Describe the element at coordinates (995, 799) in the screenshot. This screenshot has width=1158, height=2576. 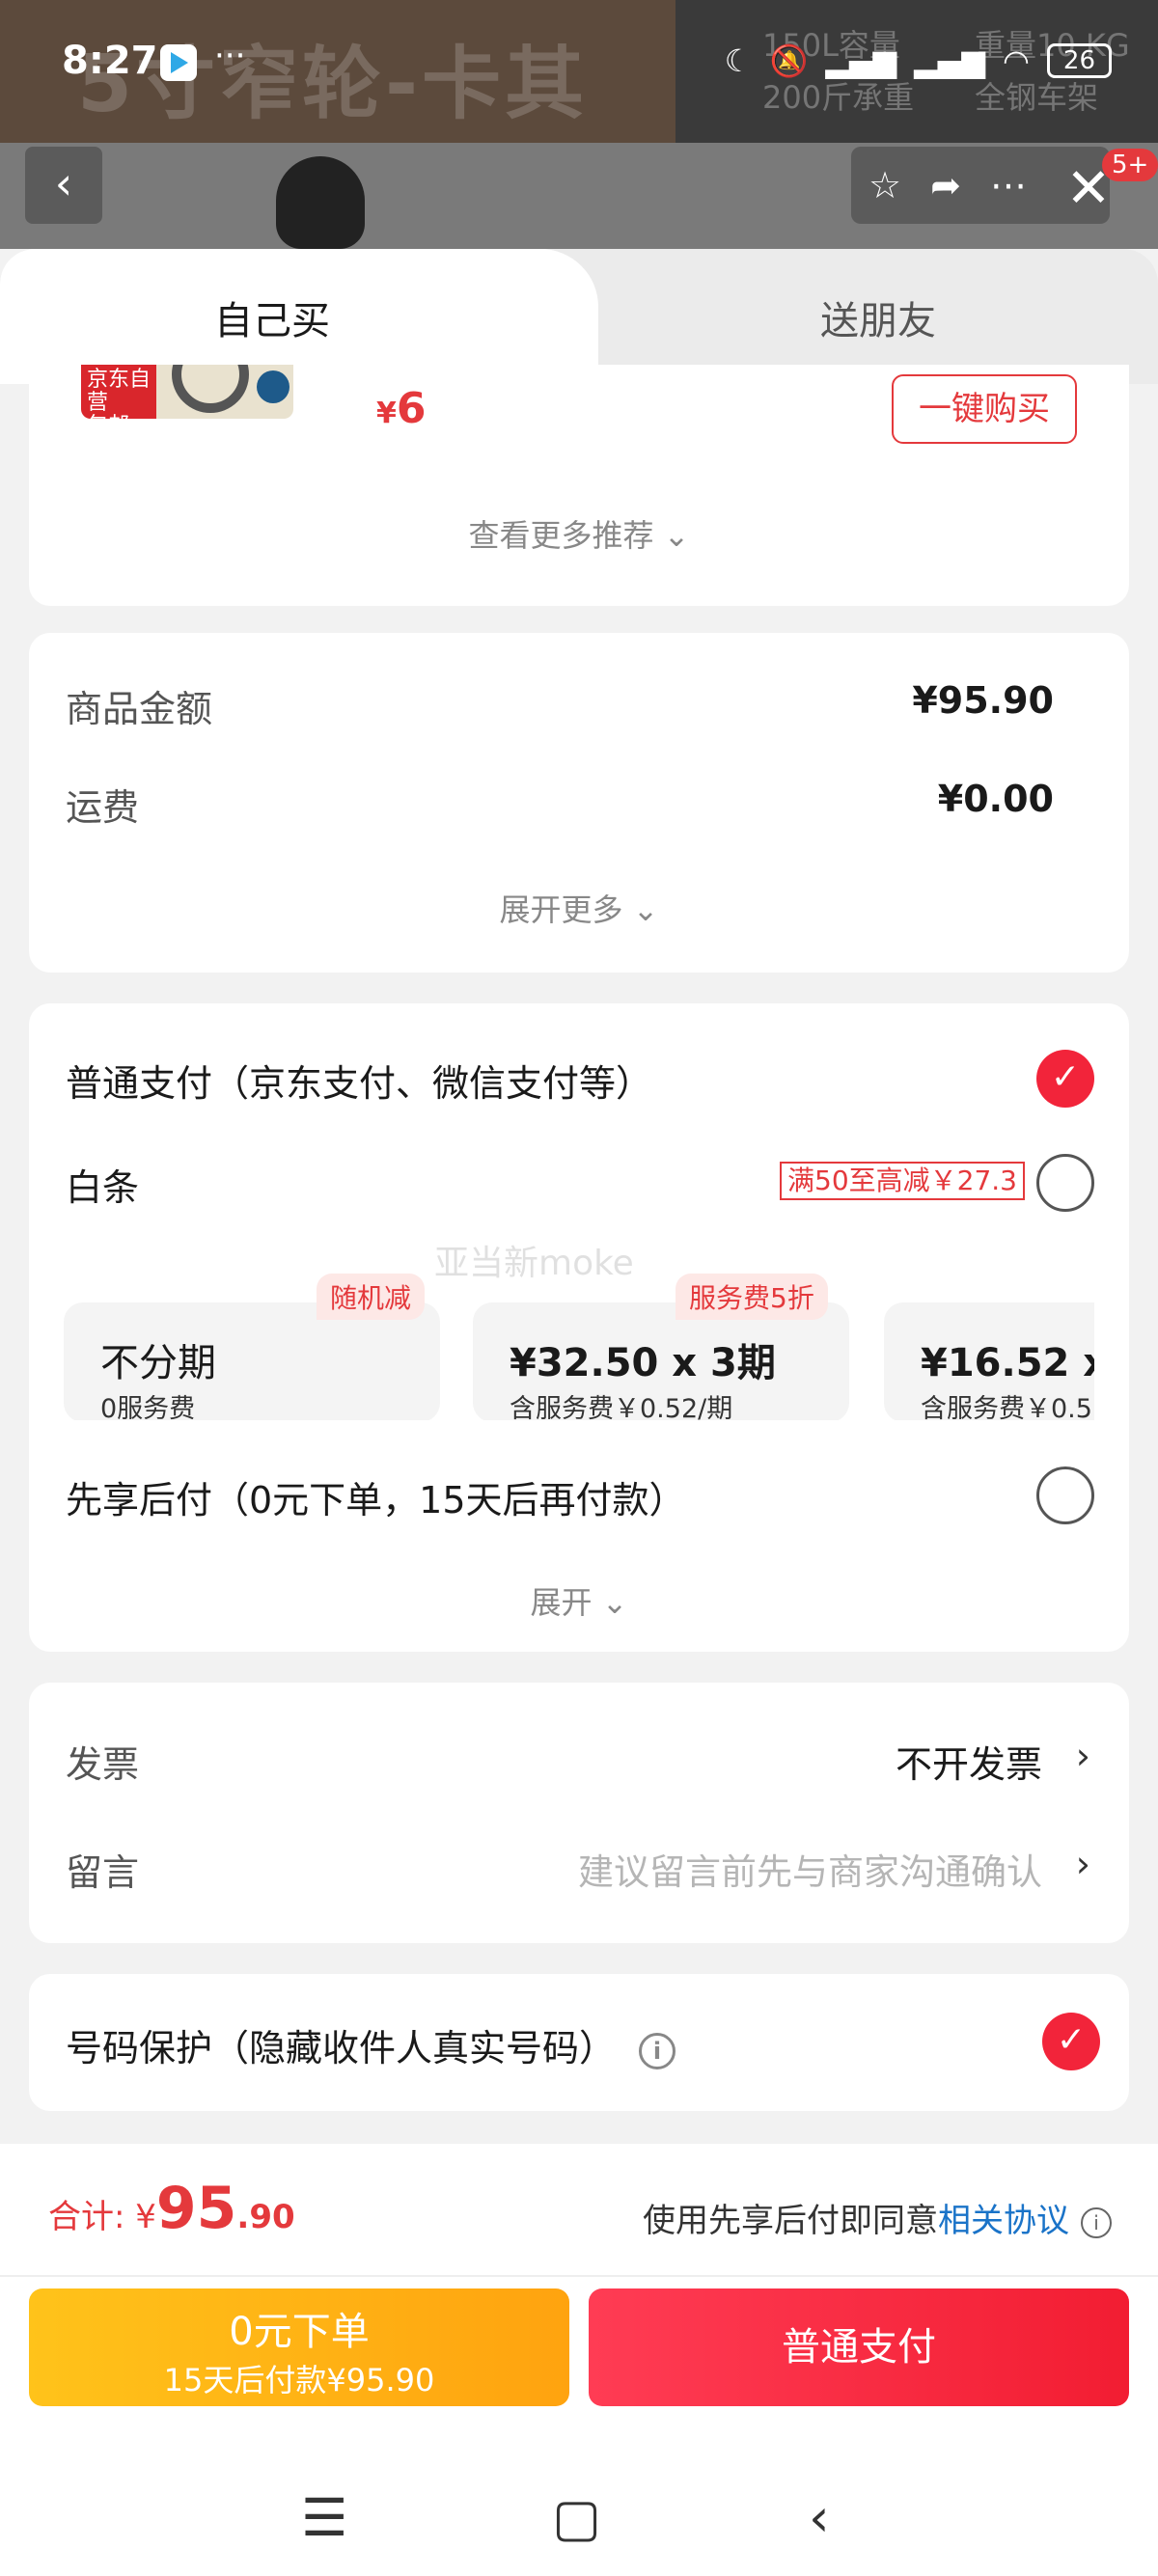
I see `shipping-value: ¥0.00` at that location.